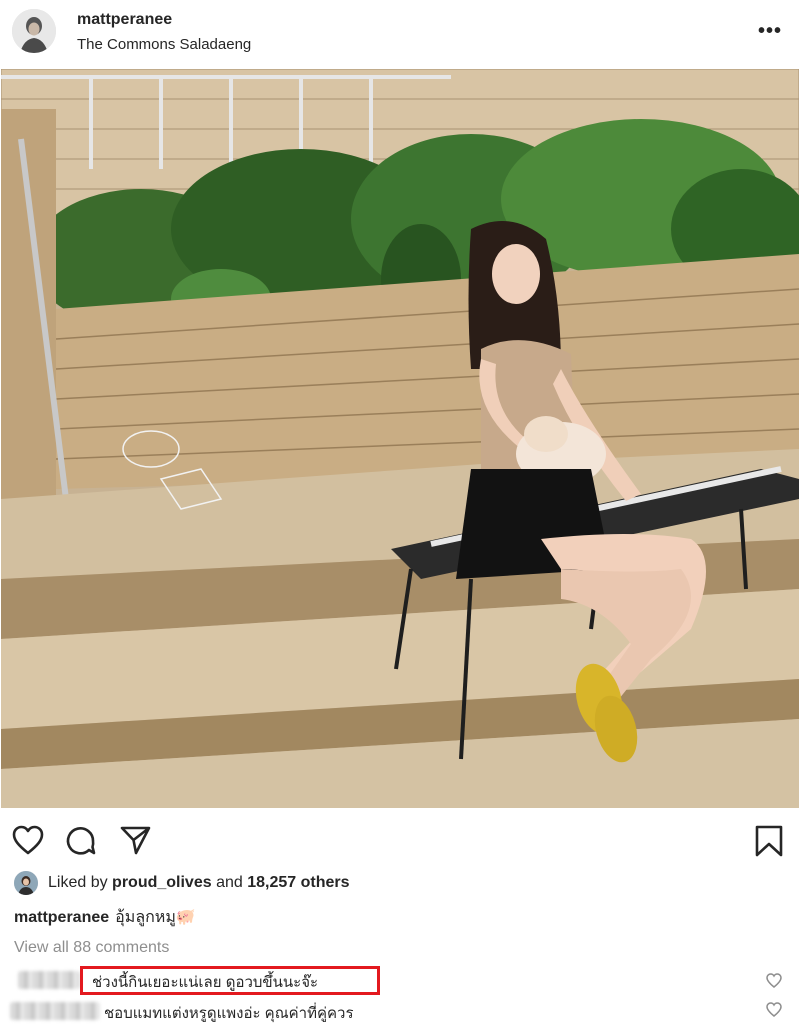 The image size is (800, 1028). Describe the element at coordinates (81, 843) in the screenshot. I see `comment-icon` at that location.